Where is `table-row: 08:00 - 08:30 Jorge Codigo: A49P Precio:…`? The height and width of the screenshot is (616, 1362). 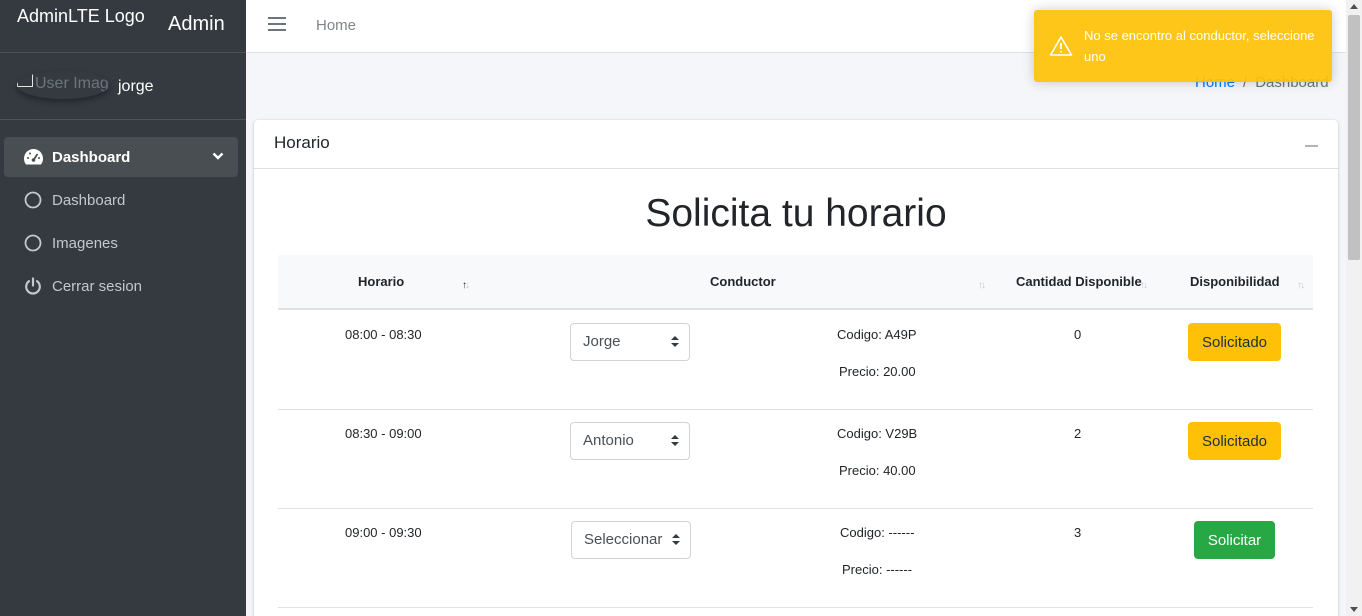 table-row: 08:00 - 08:30 Jorge Codigo: A49P Precio:… is located at coordinates (795, 360).